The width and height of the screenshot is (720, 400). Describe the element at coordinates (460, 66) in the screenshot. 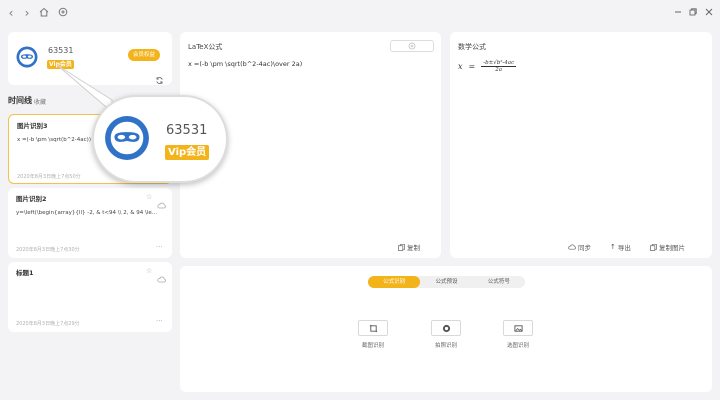

I see `formula-lhs: x` at that location.